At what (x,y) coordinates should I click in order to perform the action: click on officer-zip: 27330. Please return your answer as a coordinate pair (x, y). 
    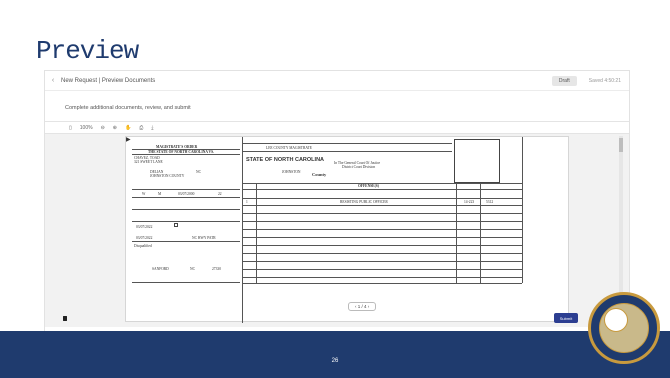
    Looking at the image, I should click on (216, 269).